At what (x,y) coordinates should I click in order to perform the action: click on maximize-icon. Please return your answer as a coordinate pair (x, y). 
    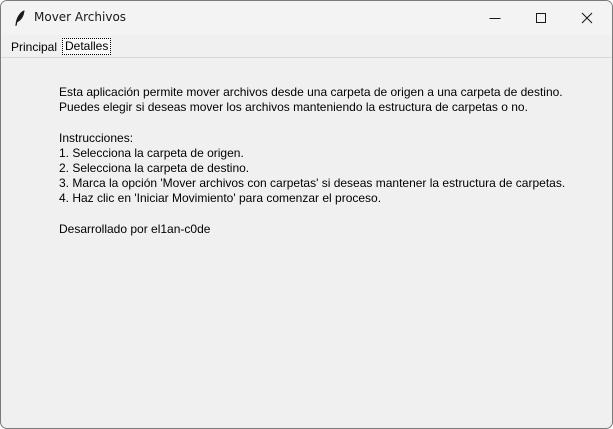
    Looking at the image, I should click on (541, 18).